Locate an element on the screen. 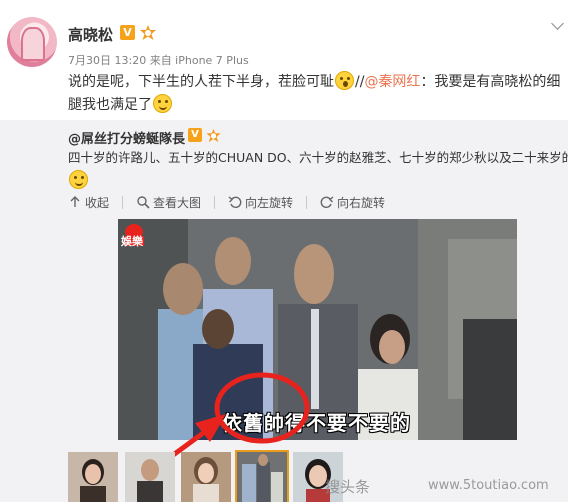 This screenshot has width=568, height=502. watermark-text: 搜头条 is located at coordinates (348, 487).